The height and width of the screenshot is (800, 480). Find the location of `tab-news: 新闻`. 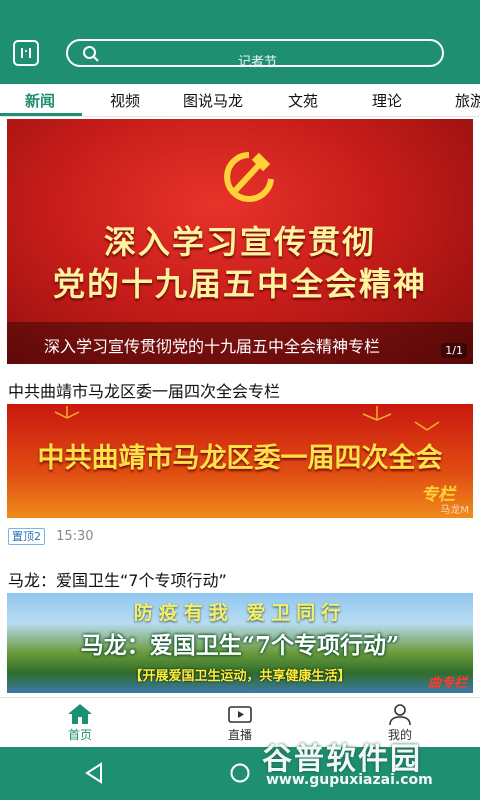

tab-news: 新闻 is located at coordinates (40, 100).